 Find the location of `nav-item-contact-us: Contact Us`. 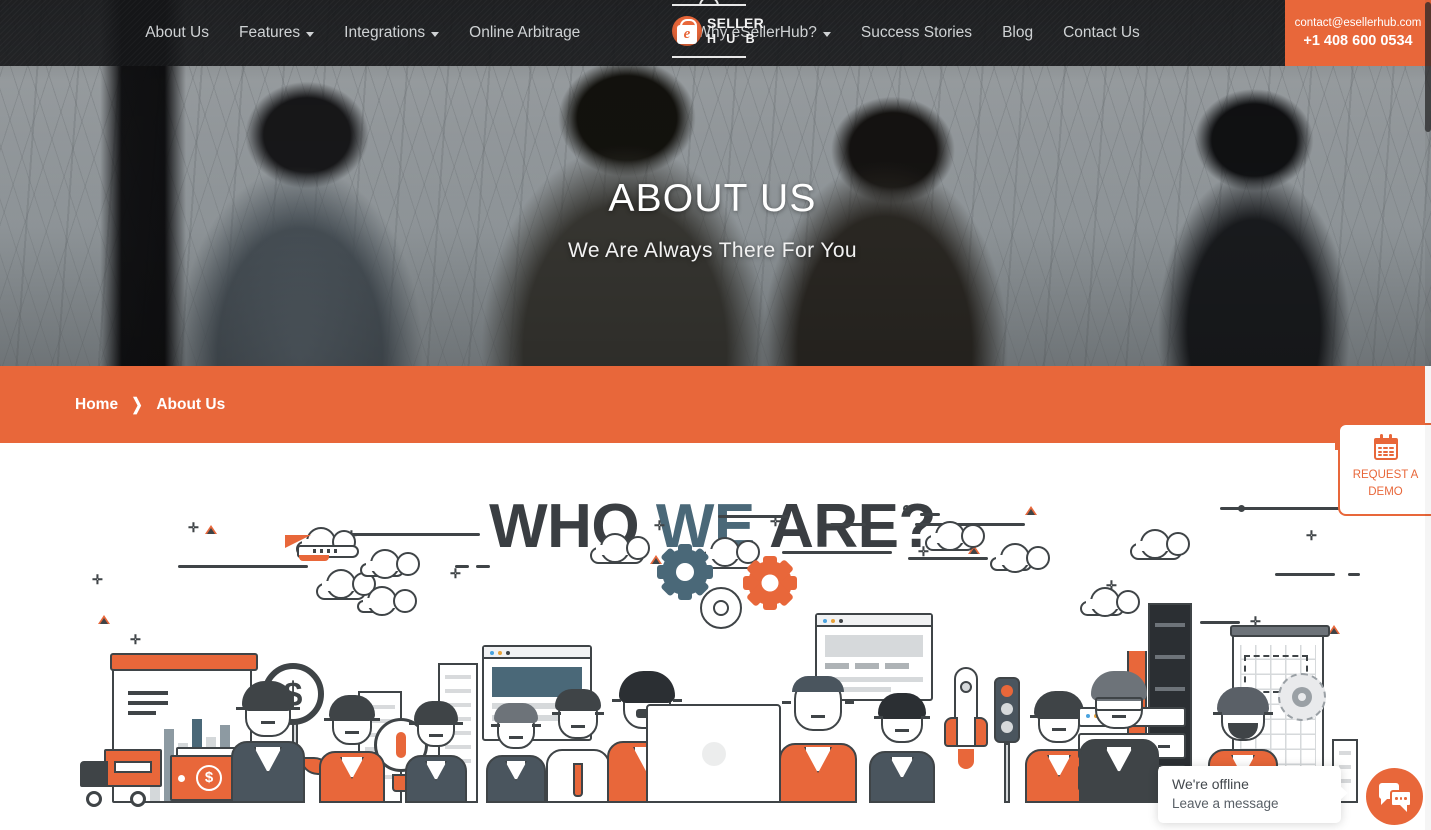

nav-item-contact-us: Contact Us is located at coordinates (1101, 33).